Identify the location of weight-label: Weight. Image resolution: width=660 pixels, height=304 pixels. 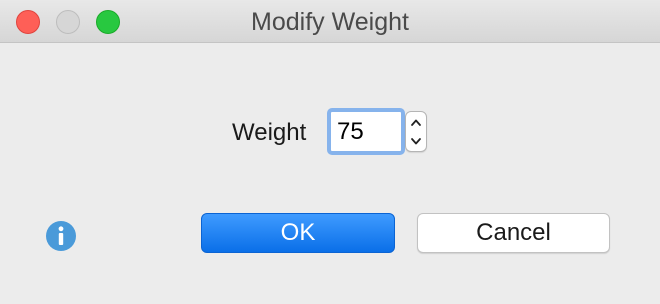
(269, 132).